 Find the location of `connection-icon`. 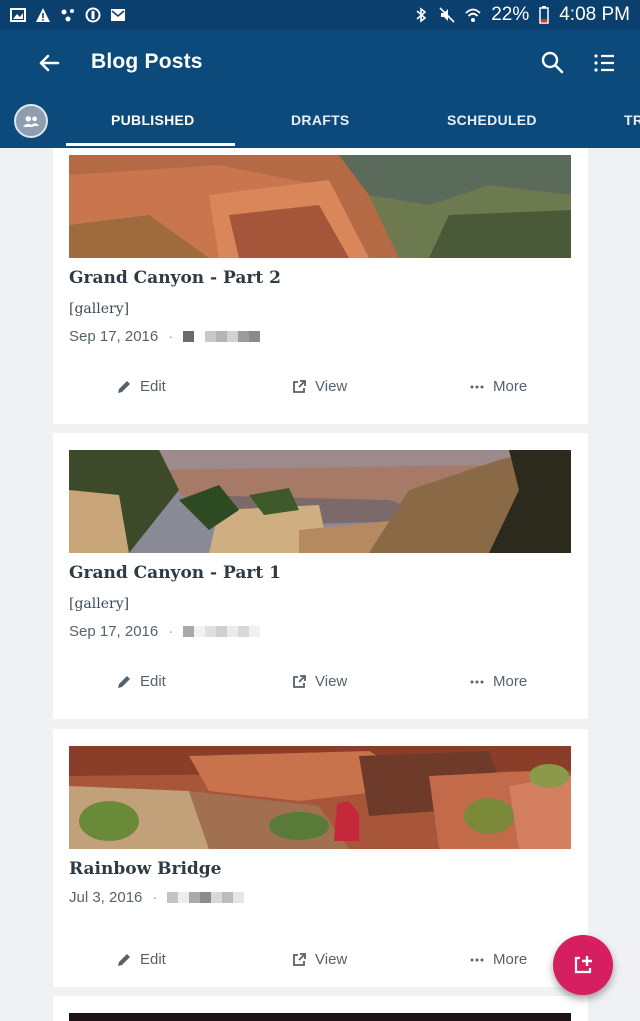

connection-icon is located at coordinates (67, 15).